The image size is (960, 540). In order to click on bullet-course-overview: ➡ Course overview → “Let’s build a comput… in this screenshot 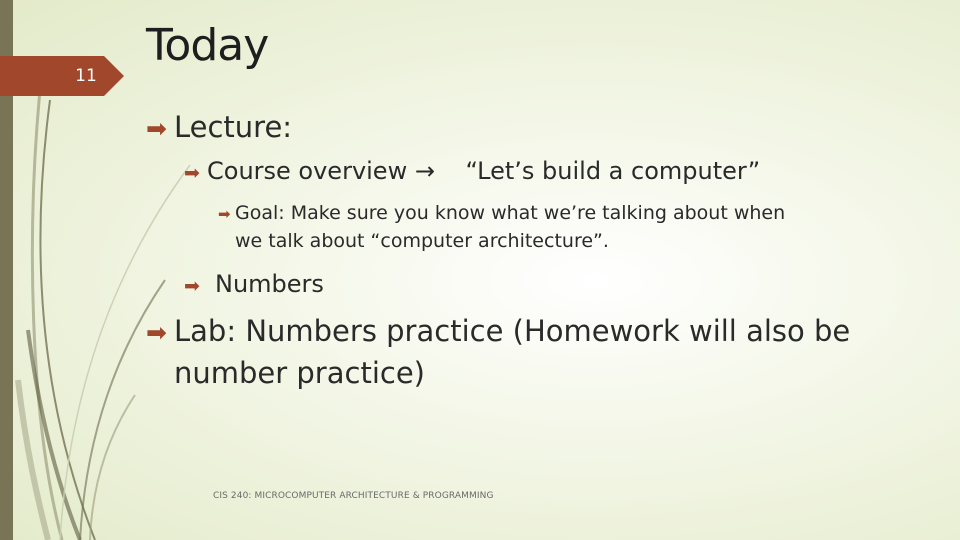, I will do `click(472, 172)`.